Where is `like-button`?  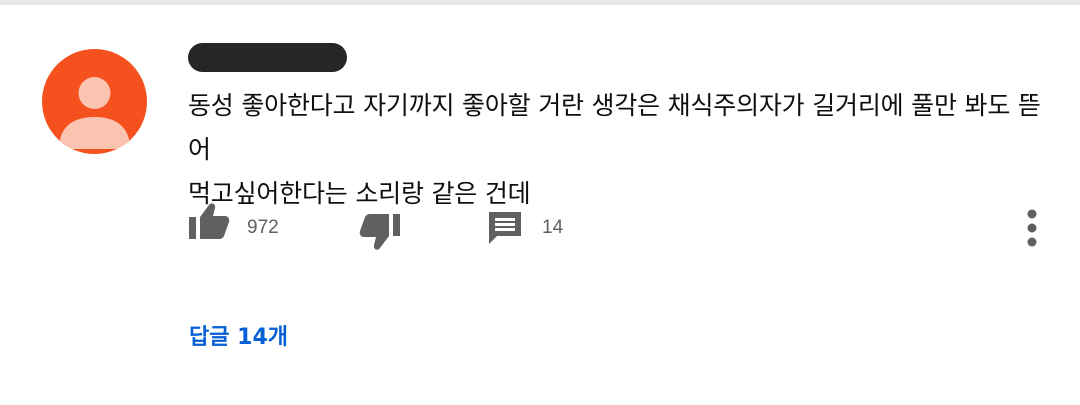 like-button is located at coordinates (210, 222).